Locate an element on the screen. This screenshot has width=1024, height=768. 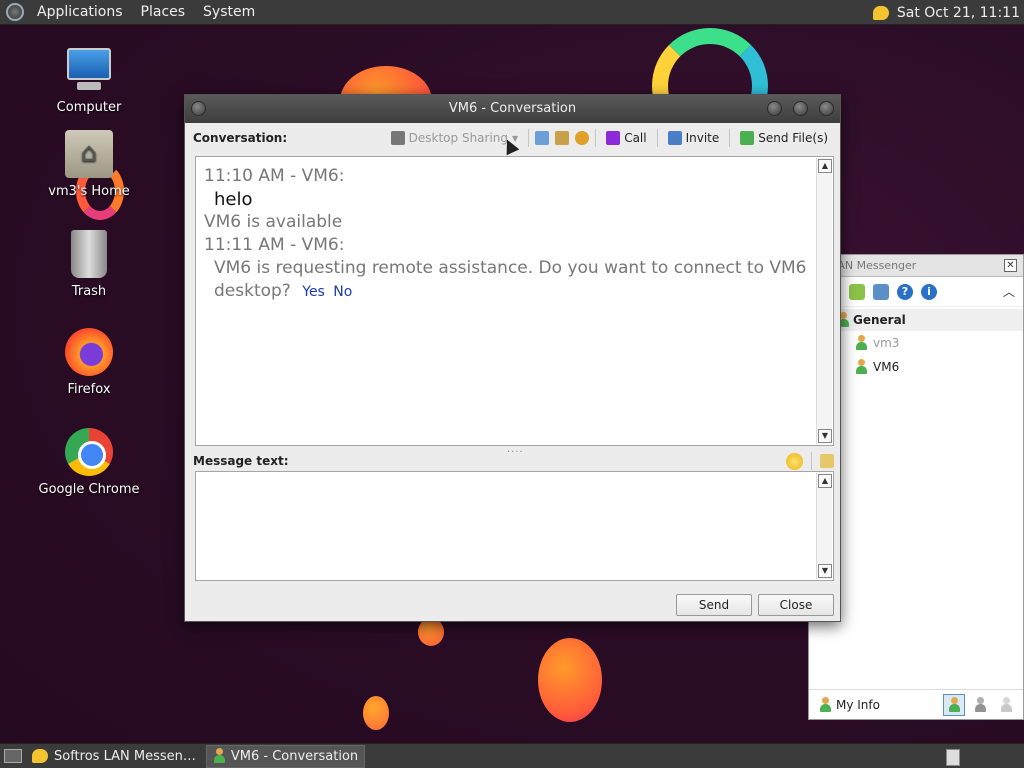
info-icon: i is located at coordinates (929, 291).